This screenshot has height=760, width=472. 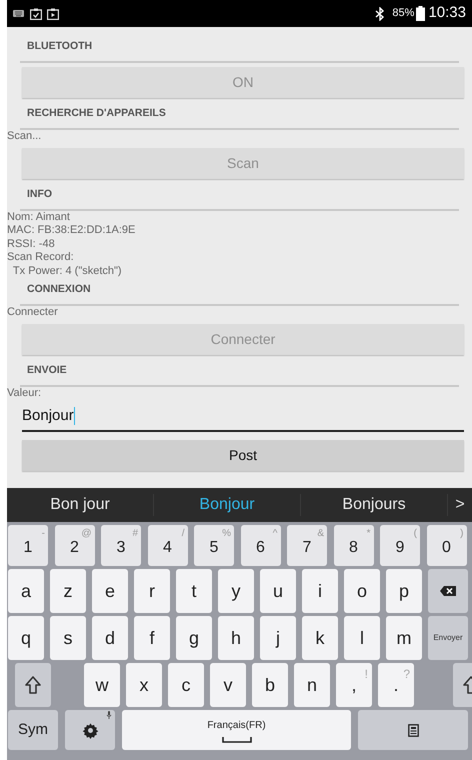 I want to click on clipboard-check-icon, so click(x=36, y=14).